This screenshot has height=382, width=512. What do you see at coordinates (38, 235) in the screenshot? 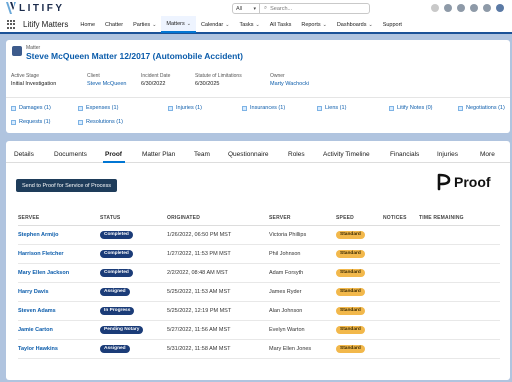
I see `servee-link: Stephen Armijo` at bounding box center [38, 235].